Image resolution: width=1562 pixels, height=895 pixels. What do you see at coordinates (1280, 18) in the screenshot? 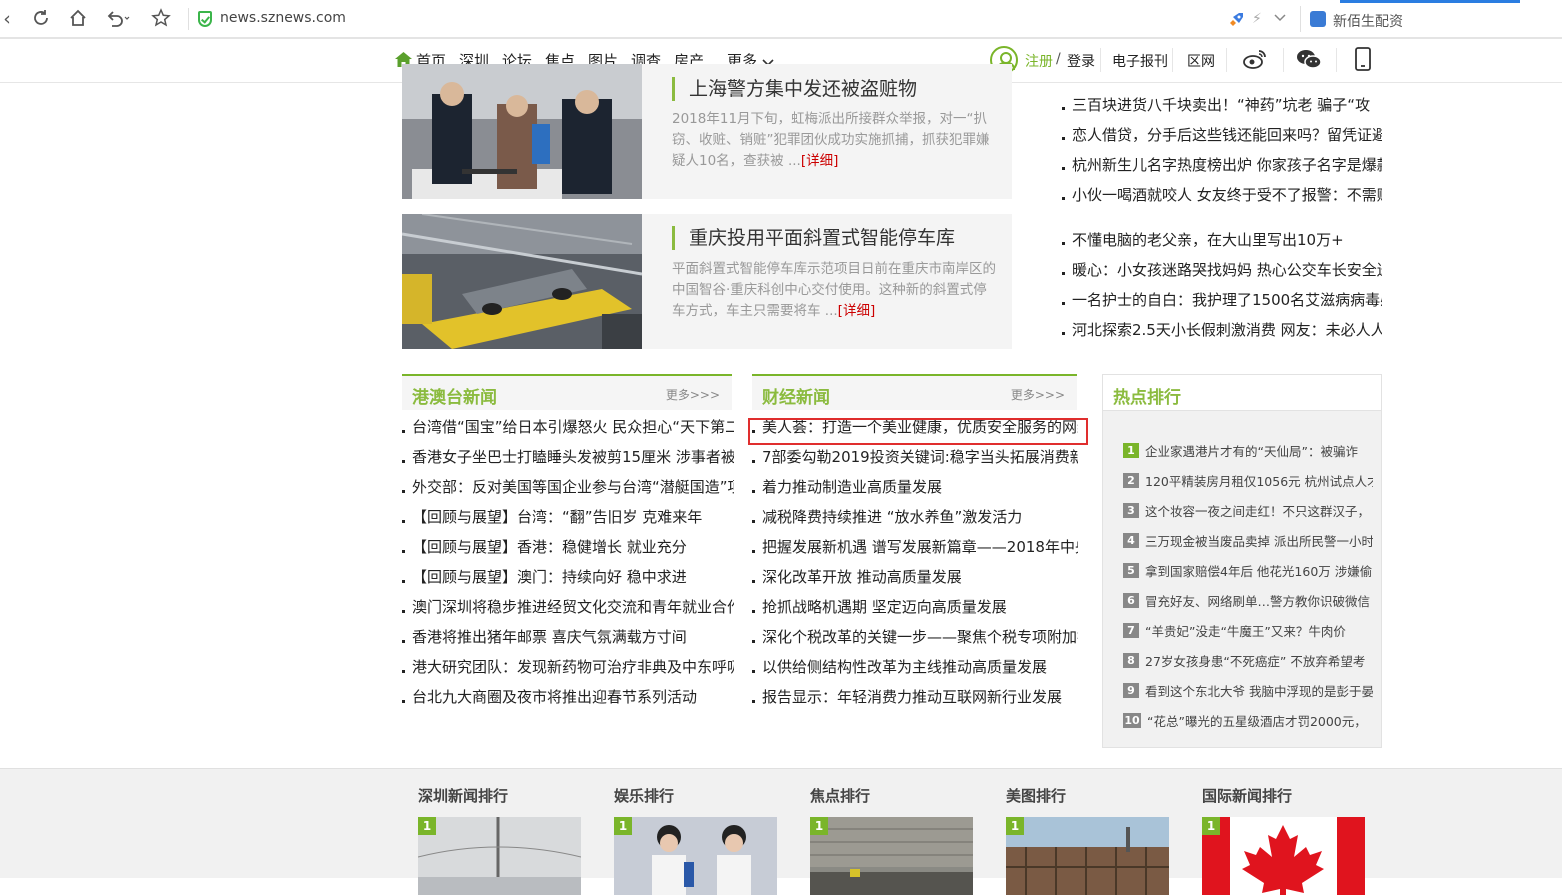
I see `dropdown-chevron-icon` at bounding box center [1280, 18].